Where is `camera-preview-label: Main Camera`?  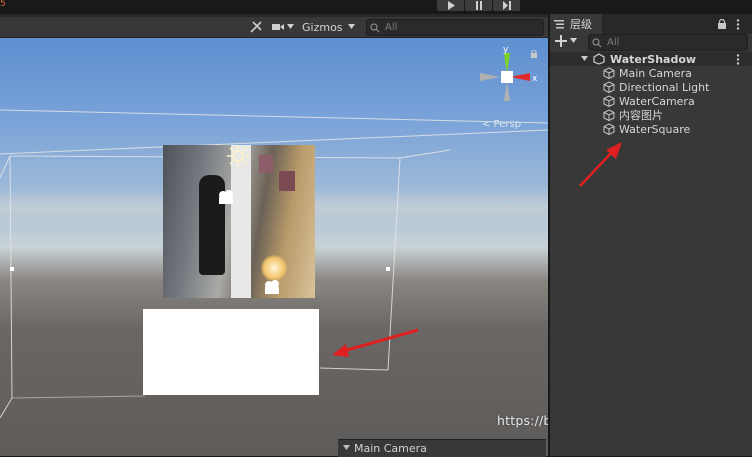 camera-preview-label: Main Camera is located at coordinates (390, 448).